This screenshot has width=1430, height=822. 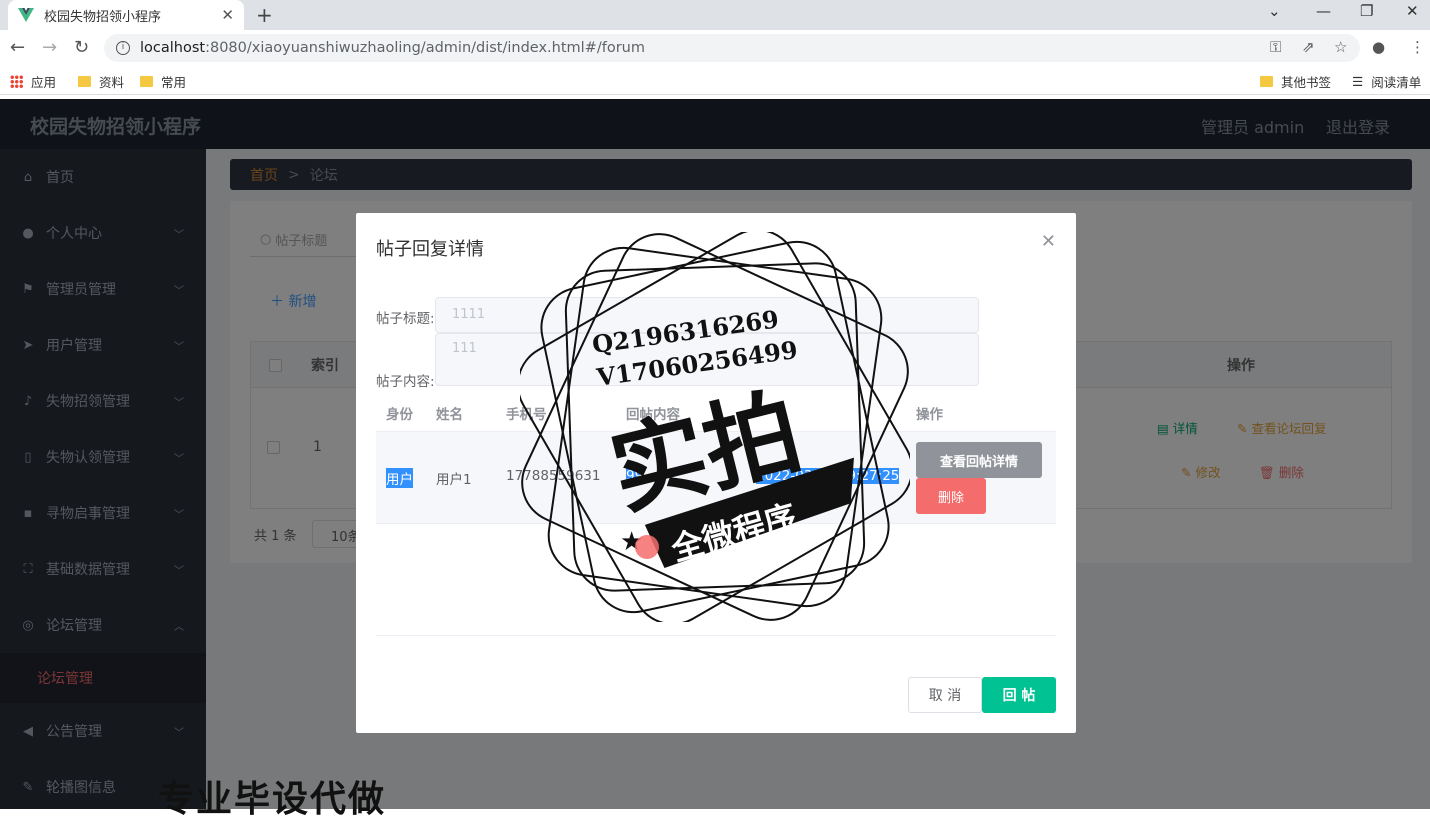 I want to click on post-title-label: 帖子标题:, so click(x=405, y=319).